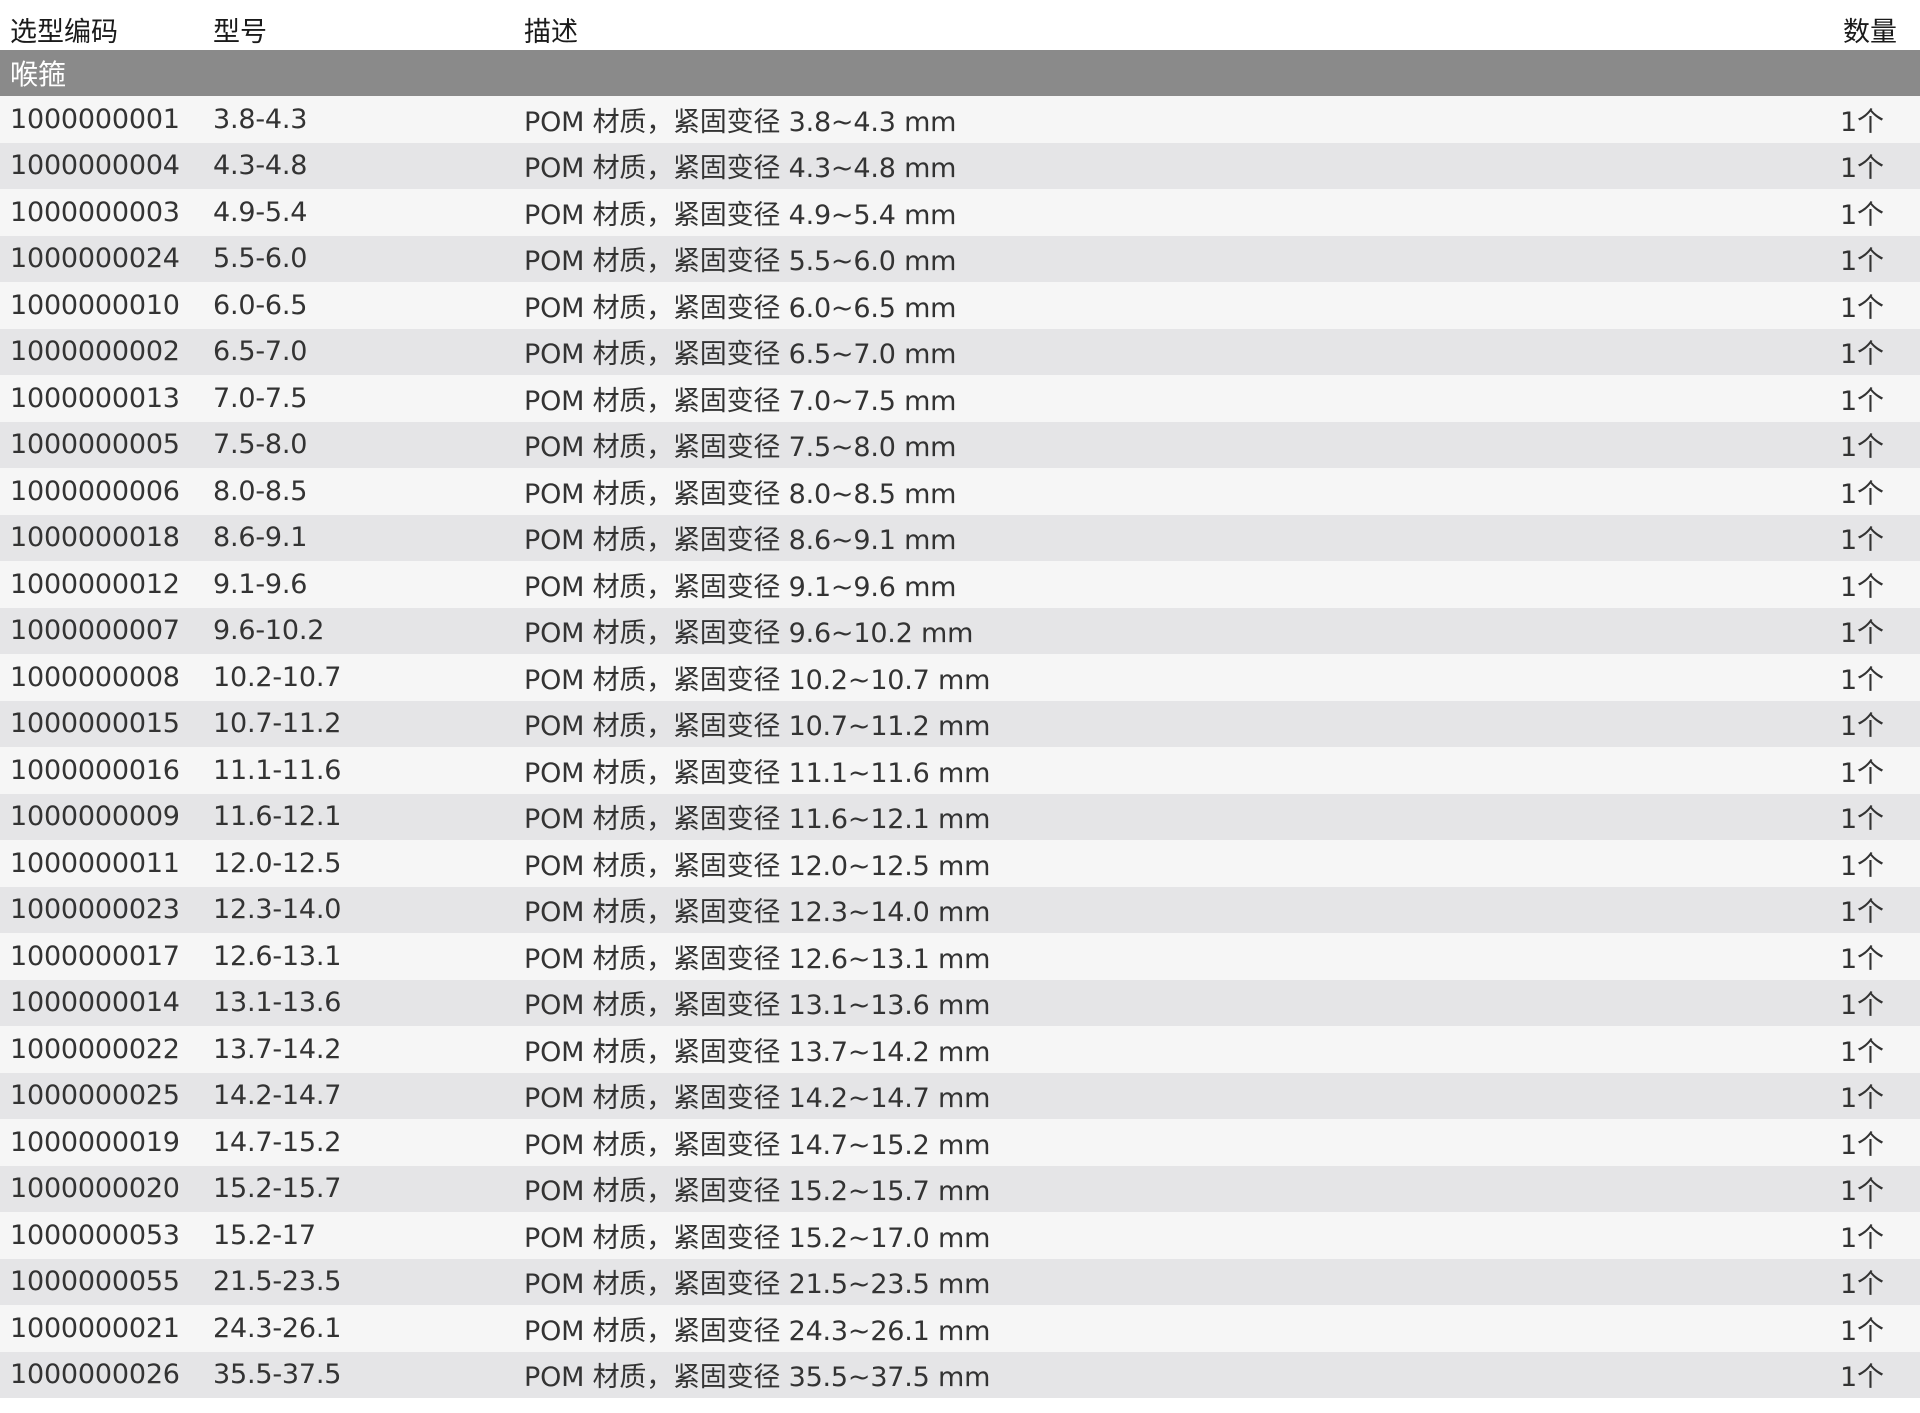 The height and width of the screenshot is (1413, 1920). Describe the element at coordinates (757, 866) in the screenshot. I see `cell-description: POM 材质，紧固变径 12.0~12.5 mm` at that location.